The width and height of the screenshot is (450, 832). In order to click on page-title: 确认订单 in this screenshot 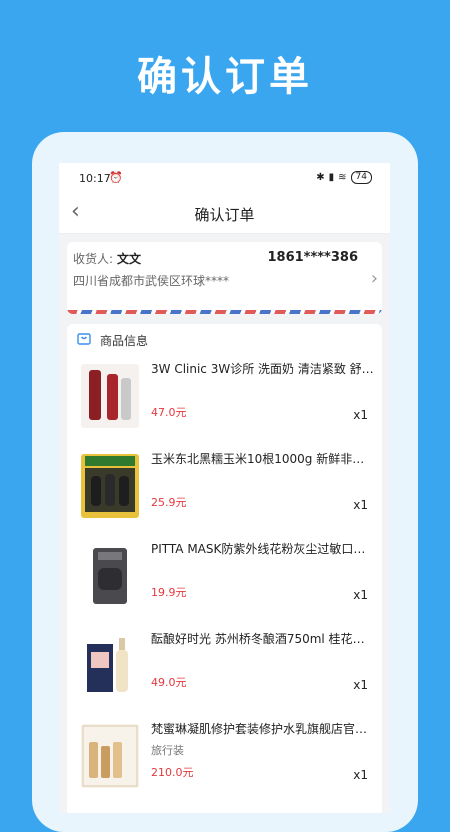, I will do `click(224, 215)`.